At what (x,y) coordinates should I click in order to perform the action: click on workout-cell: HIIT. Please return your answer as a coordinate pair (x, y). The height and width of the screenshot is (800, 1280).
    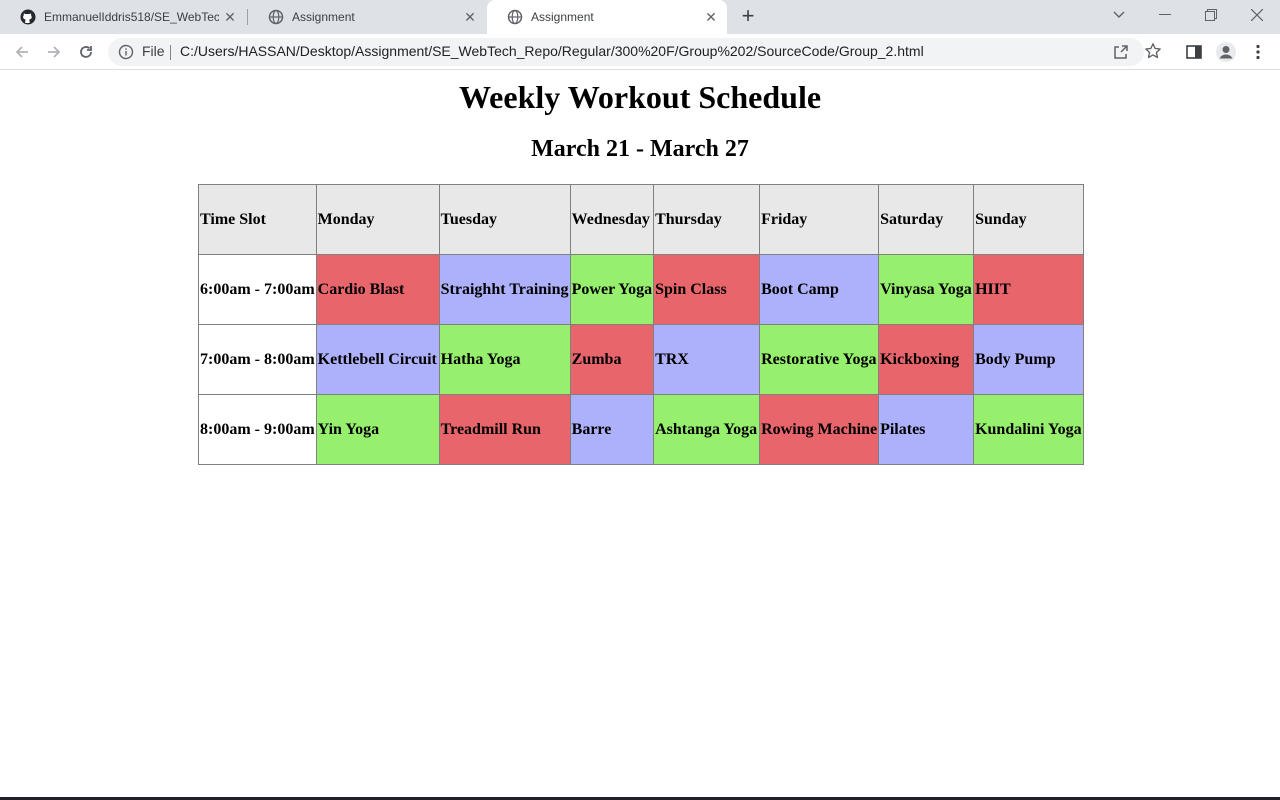
    Looking at the image, I should click on (1028, 289).